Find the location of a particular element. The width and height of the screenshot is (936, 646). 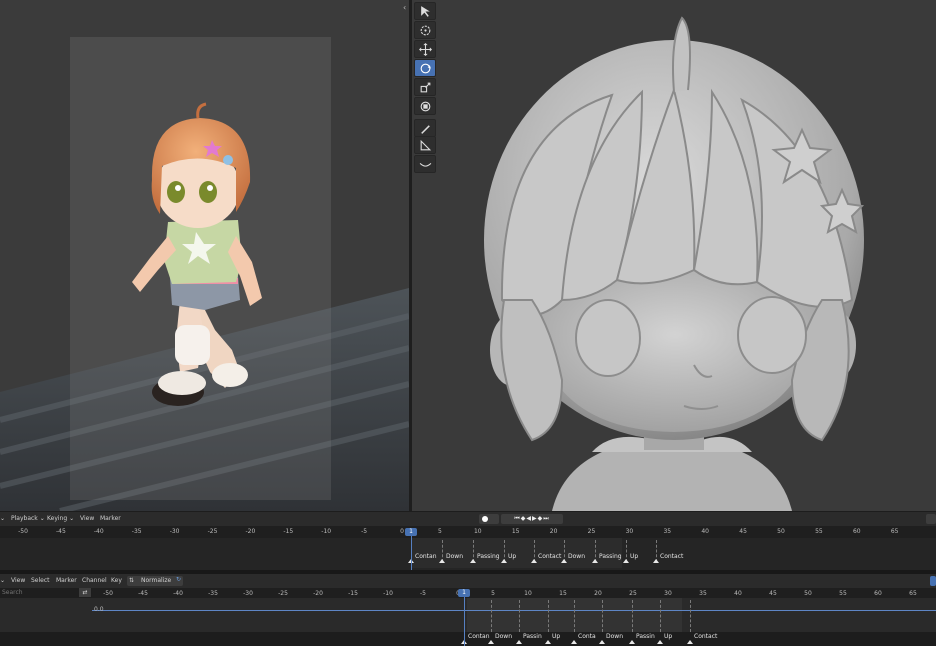

graph-tick-label: 30 is located at coordinates (668, 593).